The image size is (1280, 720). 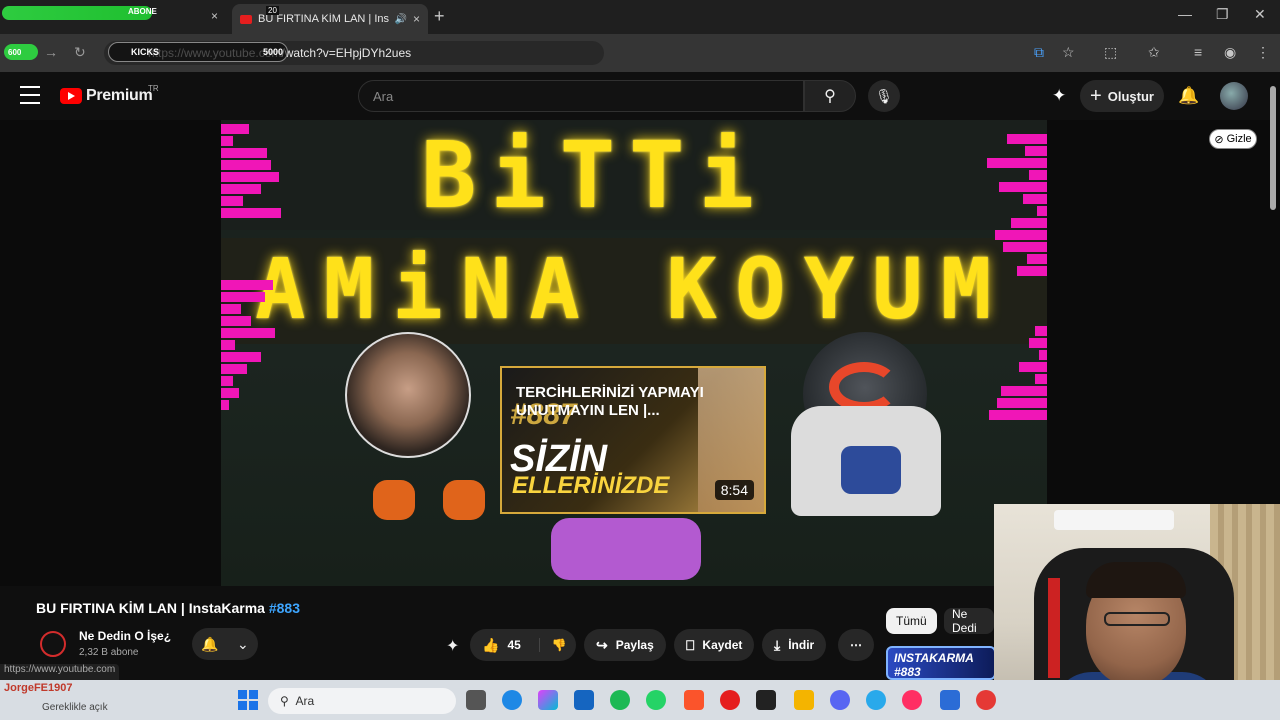 I want to click on chevron-down-icon: ⌄, so click(x=243, y=643).